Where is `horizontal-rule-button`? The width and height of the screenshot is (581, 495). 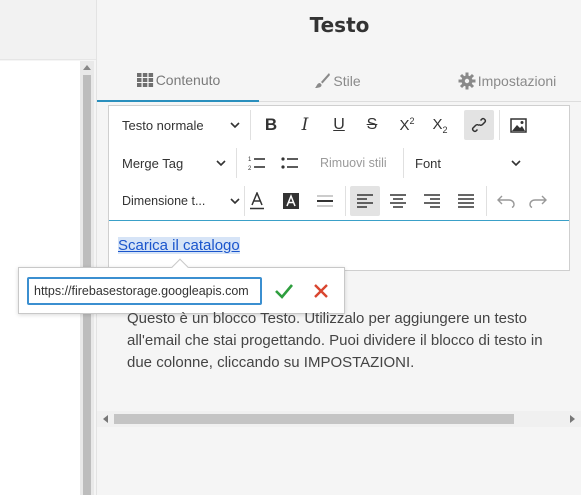
horizontal-rule-button is located at coordinates (325, 201).